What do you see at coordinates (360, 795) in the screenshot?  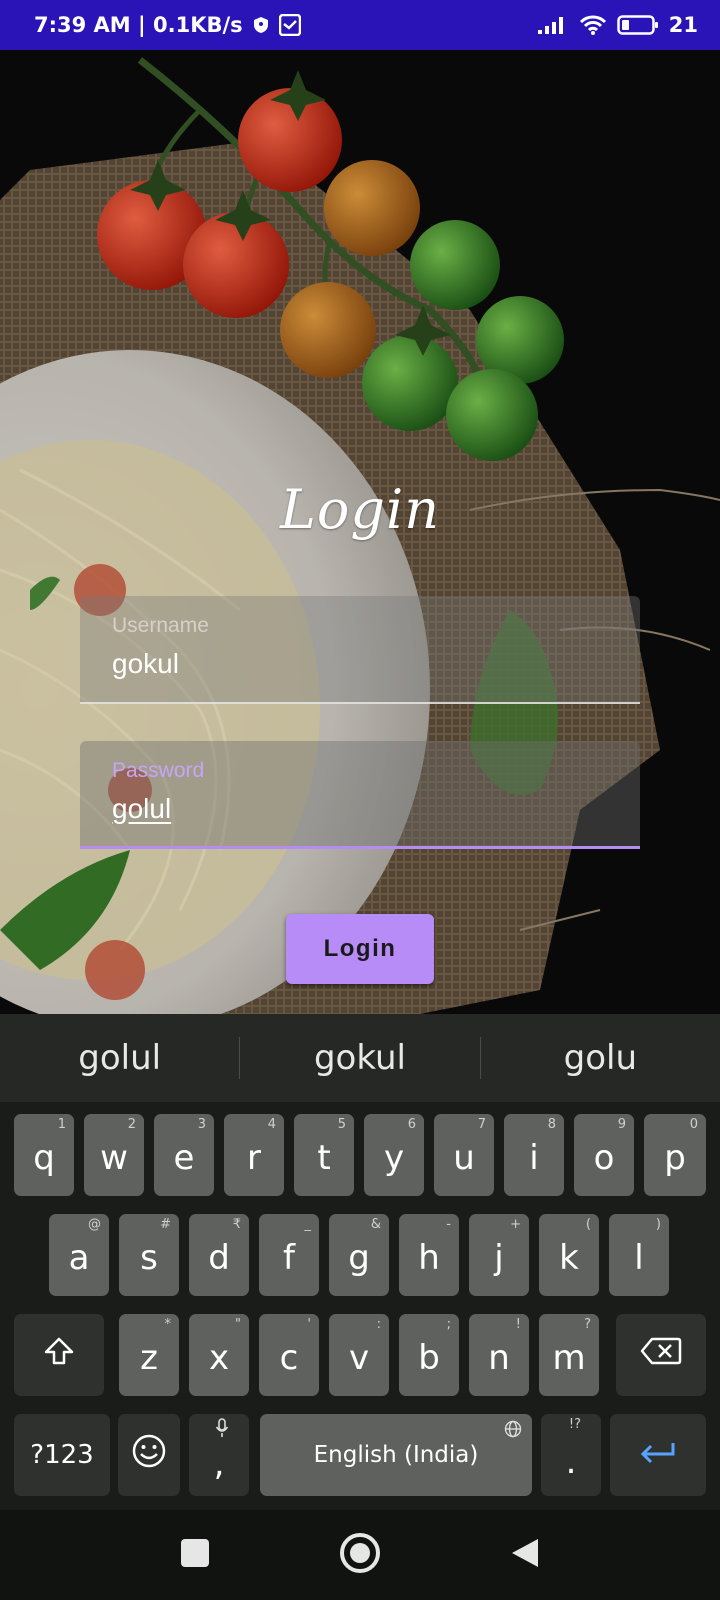 I see `password-field: Password golul` at bounding box center [360, 795].